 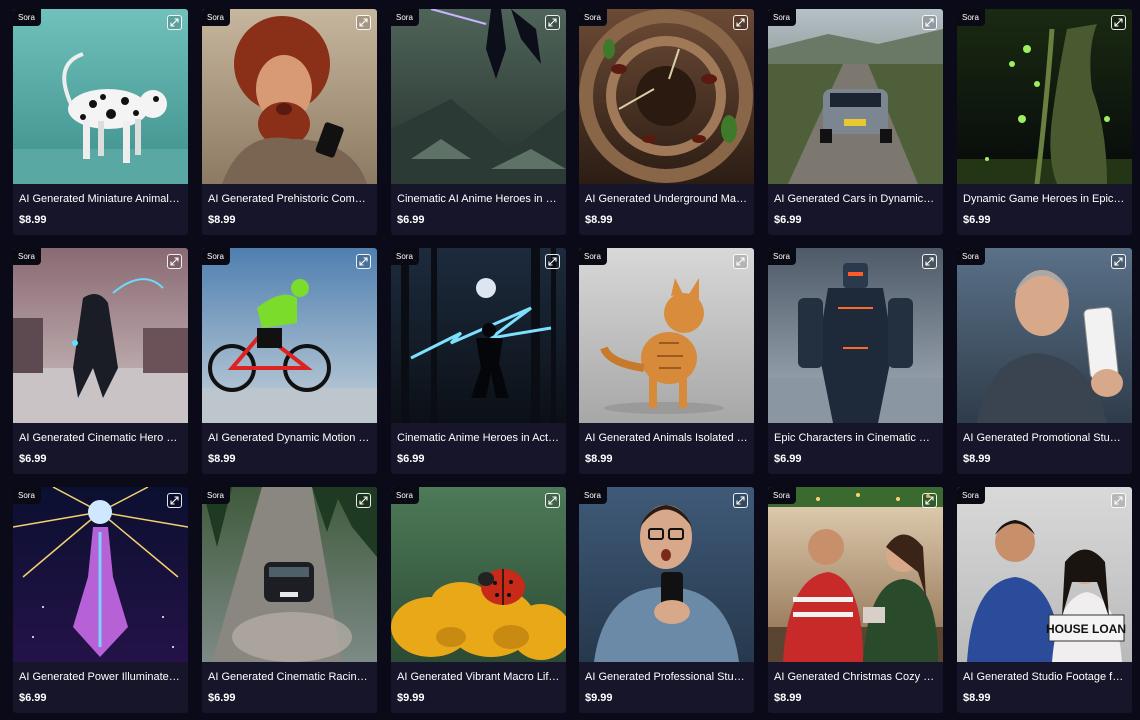 I want to click on product-card: Sora AI Generated Prehistoric Come… $8.99, so click(x=289, y=122).